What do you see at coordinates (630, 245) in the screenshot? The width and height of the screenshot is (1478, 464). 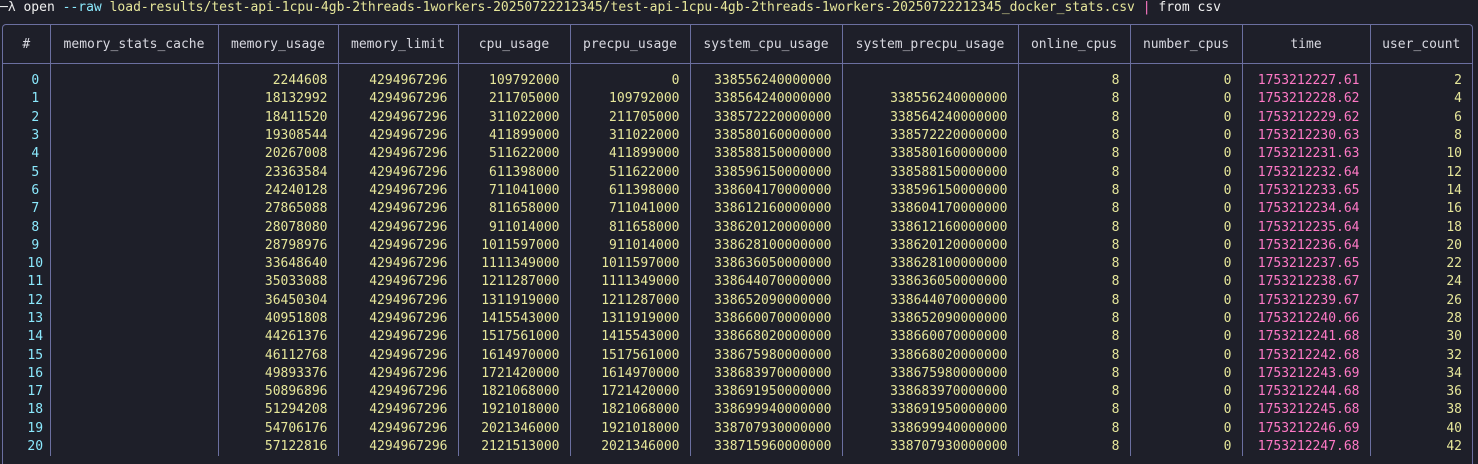 I see `table-cell-precpu_usage: 911014000` at bounding box center [630, 245].